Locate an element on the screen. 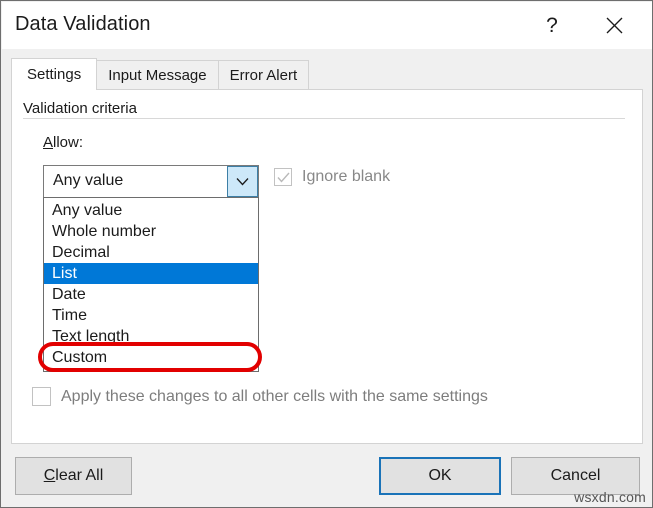 The height and width of the screenshot is (508, 653). allow-combobox-dropdown-button is located at coordinates (242, 181).